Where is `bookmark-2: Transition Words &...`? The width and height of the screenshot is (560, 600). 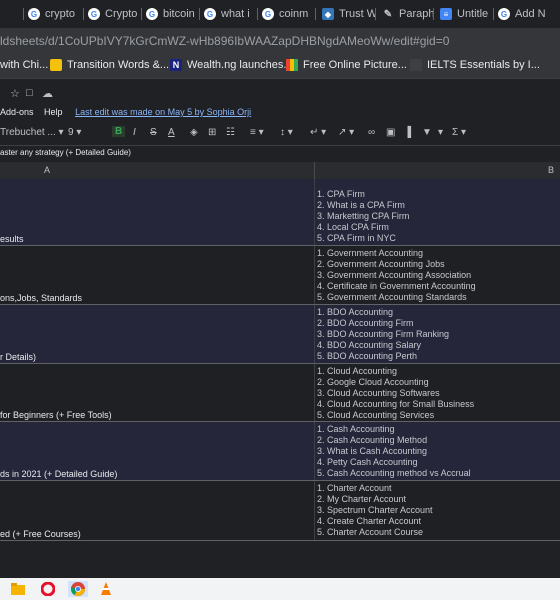 bookmark-2: Transition Words &... is located at coordinates (109, 65).